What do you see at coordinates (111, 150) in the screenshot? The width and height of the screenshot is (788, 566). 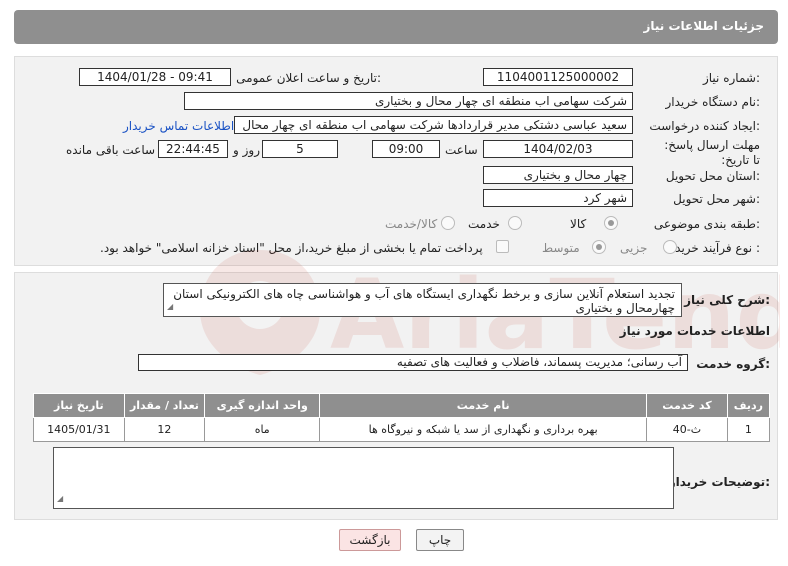 I see `remaining-label: ساعت باقی مانده` at bounding box center [111, 150].